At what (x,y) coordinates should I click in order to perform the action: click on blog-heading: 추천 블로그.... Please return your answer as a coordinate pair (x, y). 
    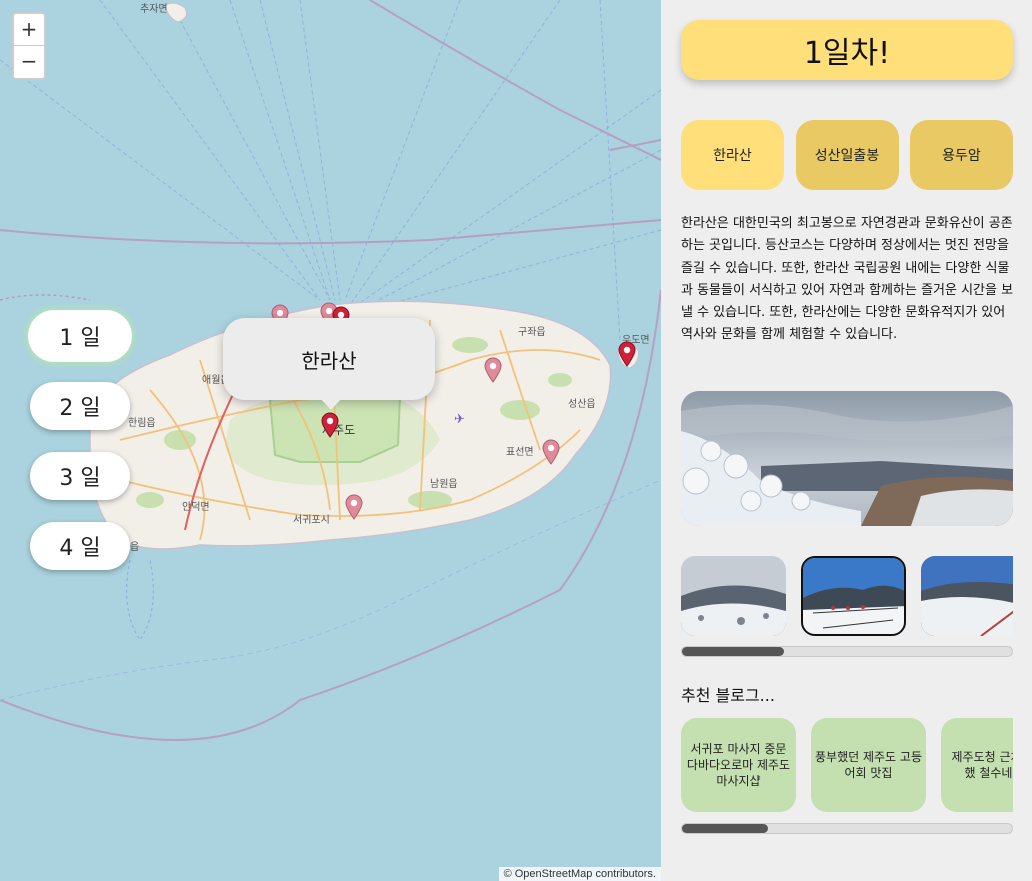
    Looking at the image, I should click on (728, 695).